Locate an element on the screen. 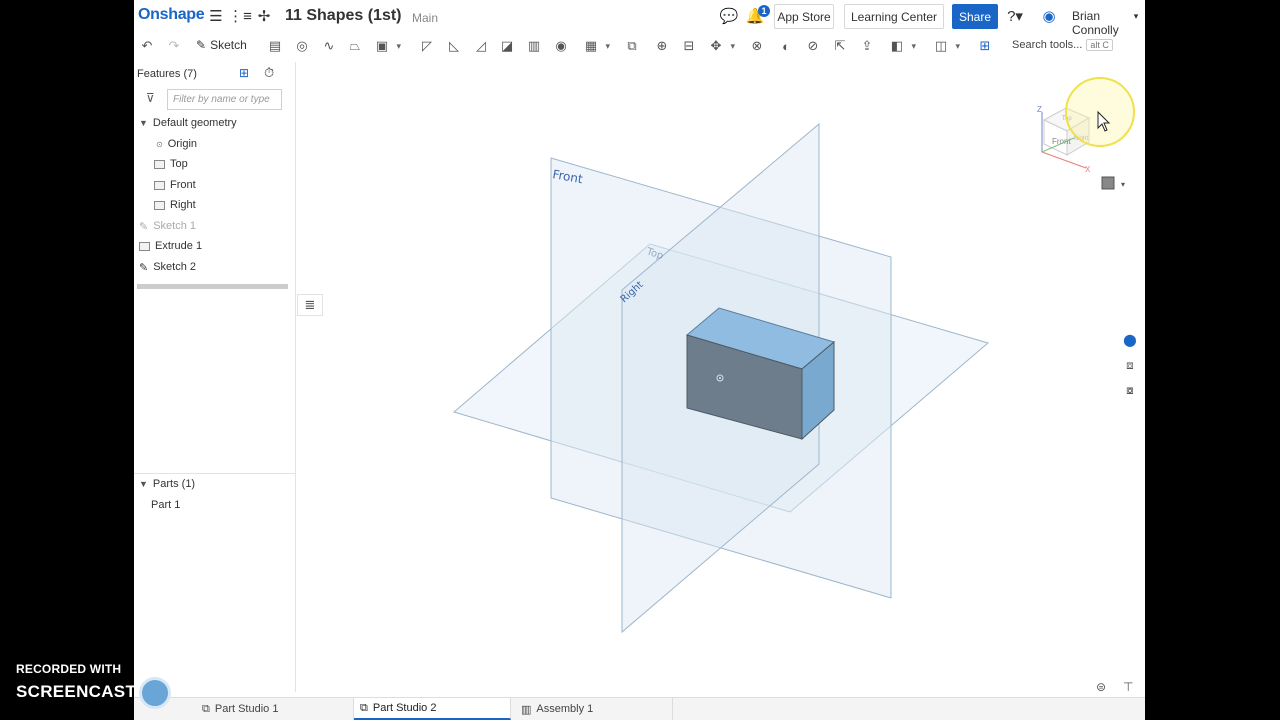 The image size is (1280, 720). add-custom-feature-icon: ⊞ is located at coordinates (985, 46).